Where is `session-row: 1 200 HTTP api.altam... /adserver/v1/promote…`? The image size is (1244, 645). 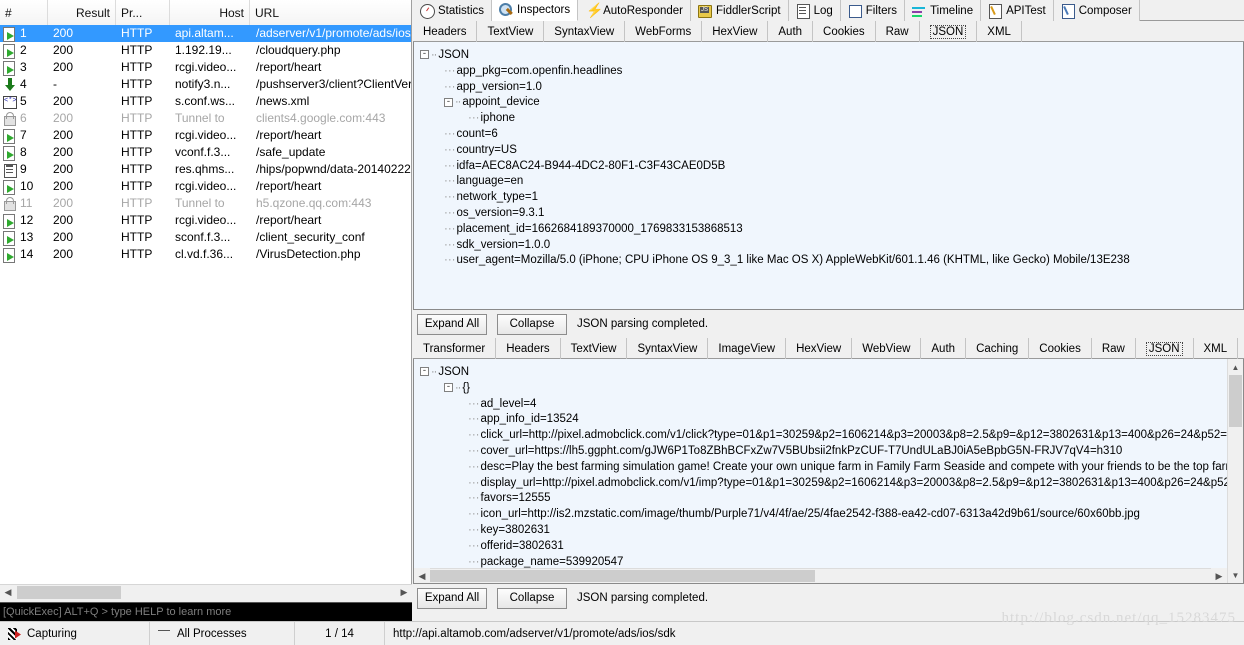
session-row: 1 200 HTTP api.altam... /adserver/v1/promote… is located at coordinates (205, 33).